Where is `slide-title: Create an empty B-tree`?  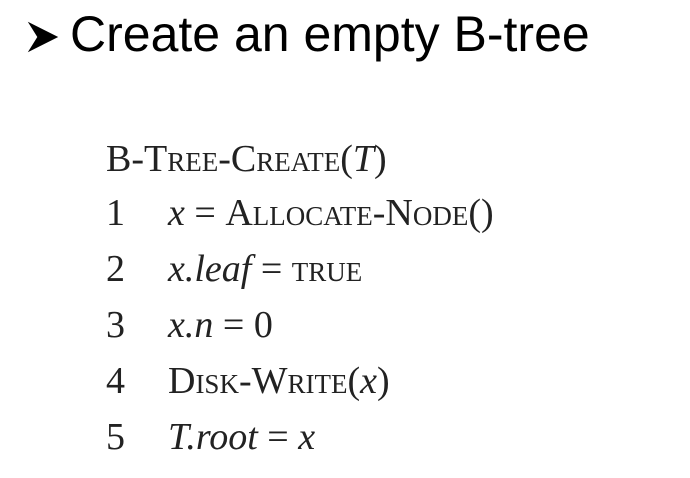
slide-title: Create an empty B-tree is located at coordinates (330, 34).